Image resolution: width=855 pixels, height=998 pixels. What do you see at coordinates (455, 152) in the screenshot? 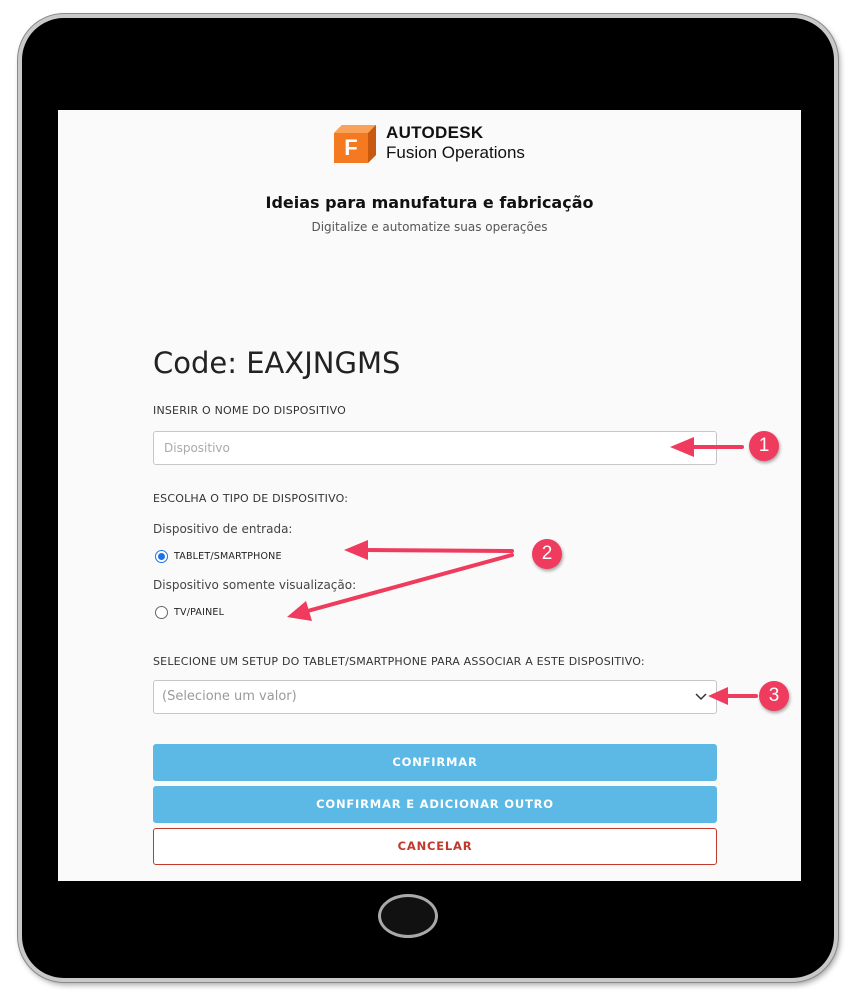
I see `product-name: Fusion Operations` at bounding box center [455, 152].